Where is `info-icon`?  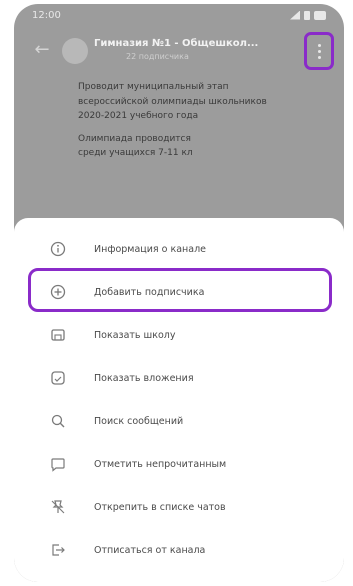
info-icon is located at coordinates (58, 249).